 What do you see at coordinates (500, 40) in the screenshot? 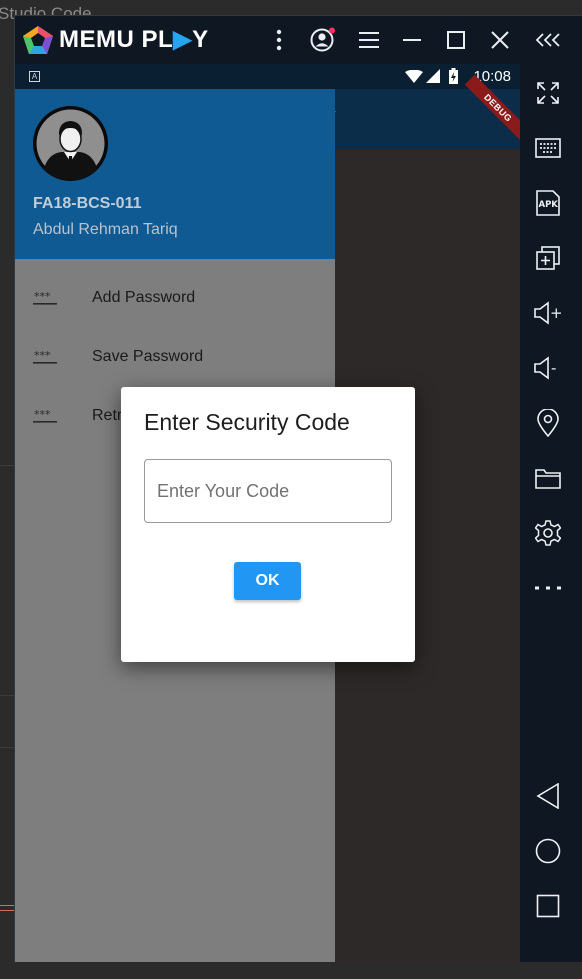
I see `close-icon` at bounding box center [500, 40].